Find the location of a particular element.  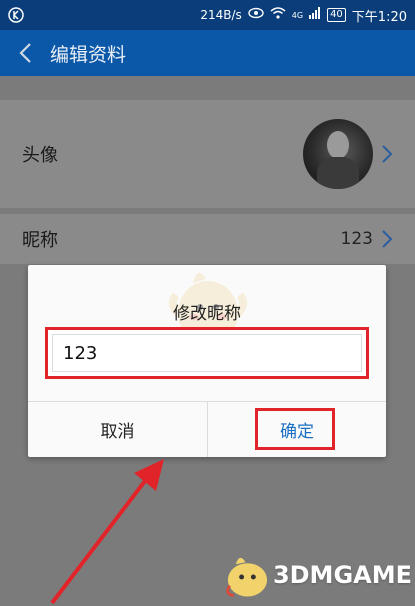

nickname-row: 昵称 123 is located at coordinates (207, 239).